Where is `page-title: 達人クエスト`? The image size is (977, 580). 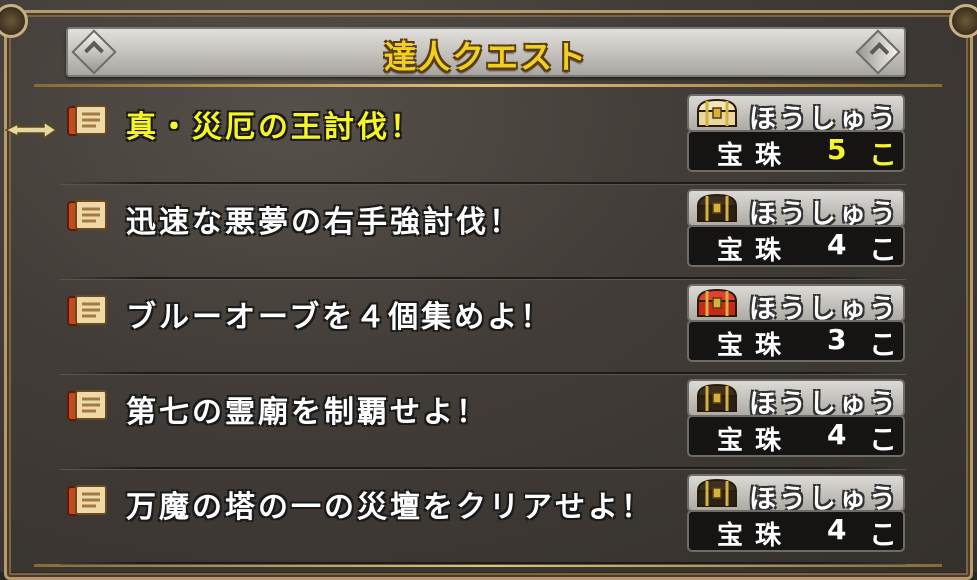 page-title: 達人クエスト is located at coordinates (485, 57).